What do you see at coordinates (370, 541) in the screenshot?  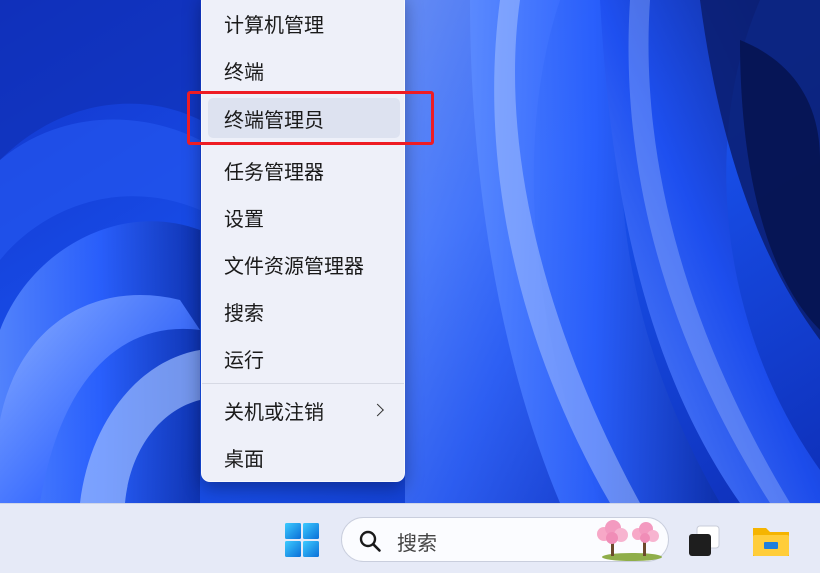 I see `search-icon` at bounding box center [370, 541].